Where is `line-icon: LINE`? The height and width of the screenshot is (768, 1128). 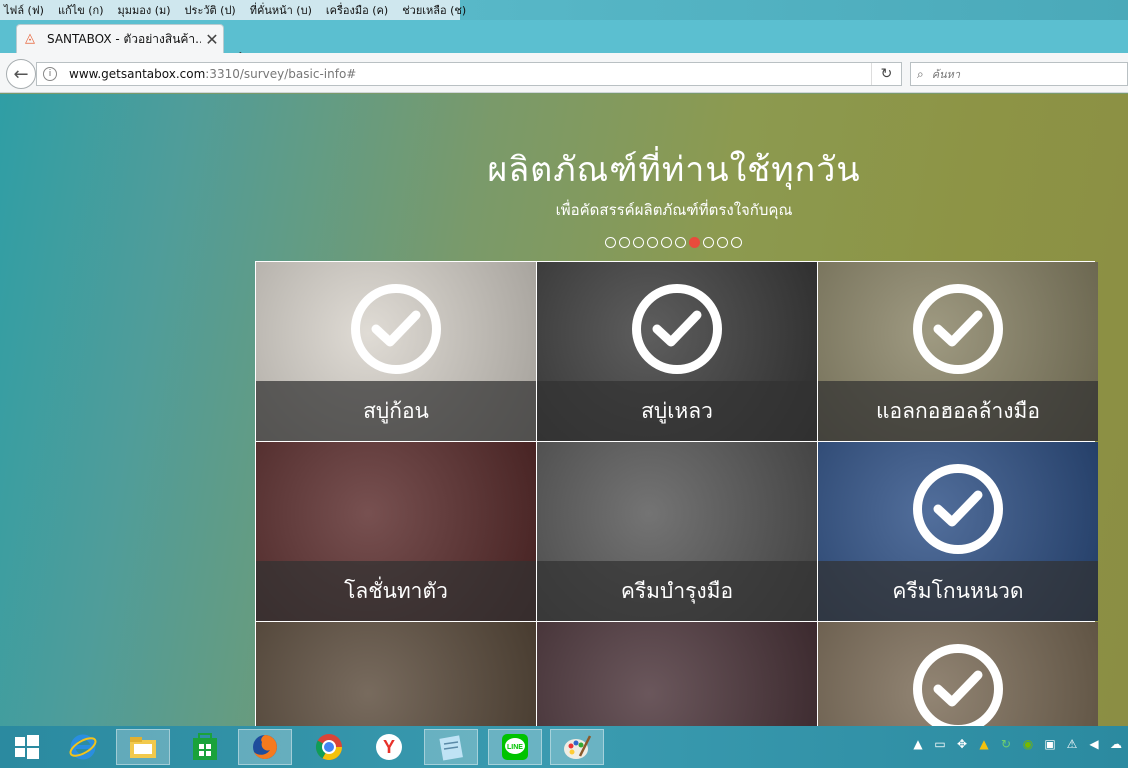 line-icon: LINE is located at coordinates (515, 747).